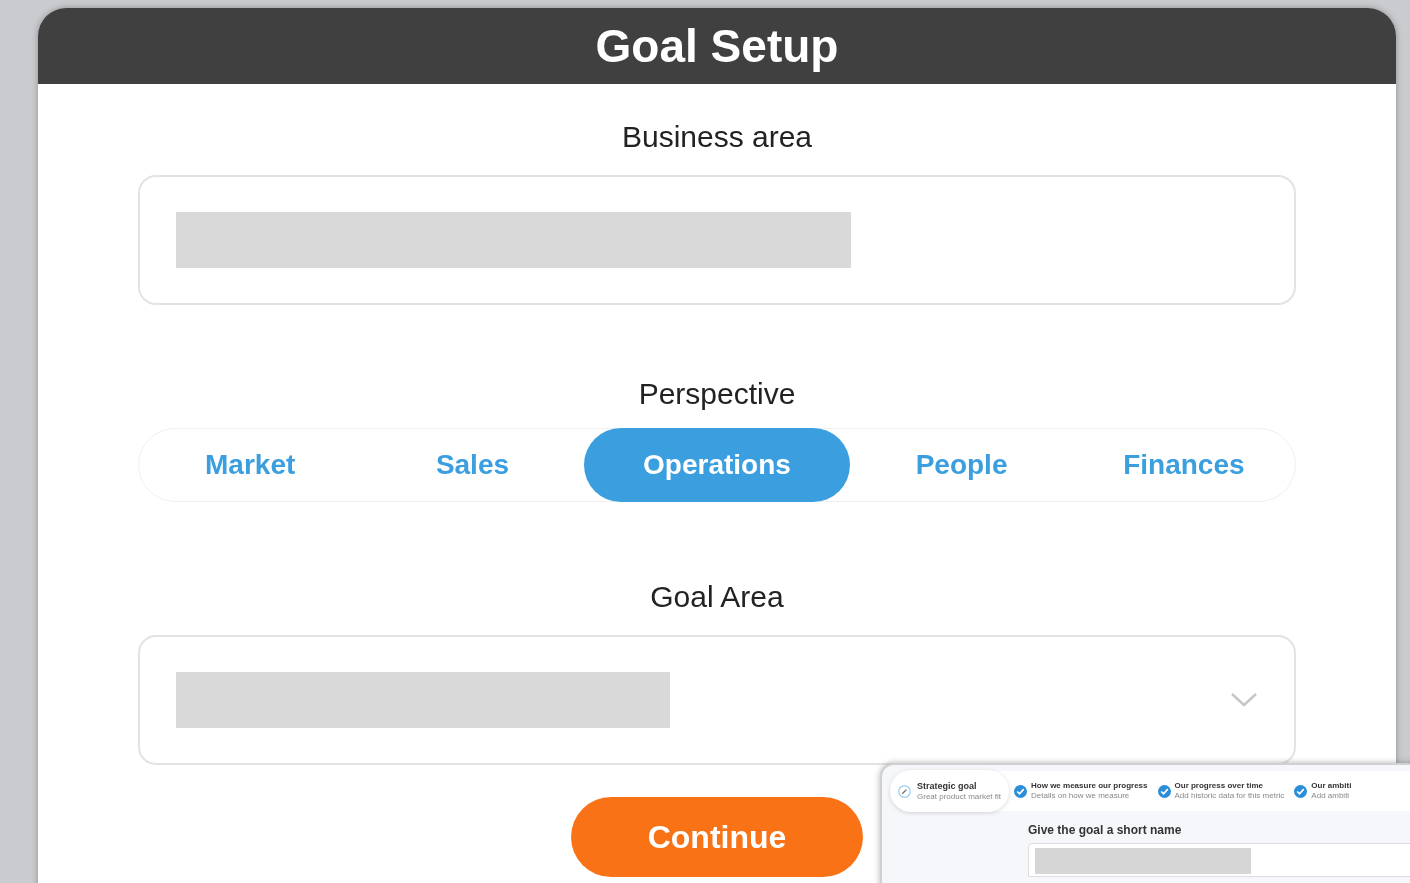  What do you see at coordinates (1229, 796) in the screenshot?
I see `step-subtitle: Add historic data for this metric` at bounding box center [1229, 796].